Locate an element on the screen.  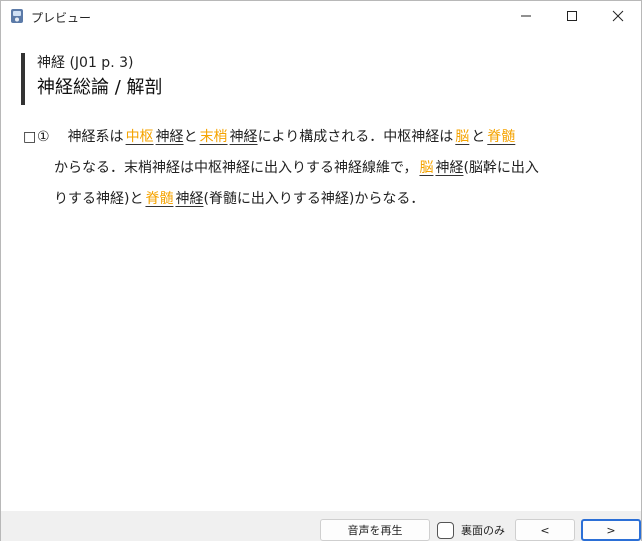
previous-button: < is located at coordinates (545, 530).